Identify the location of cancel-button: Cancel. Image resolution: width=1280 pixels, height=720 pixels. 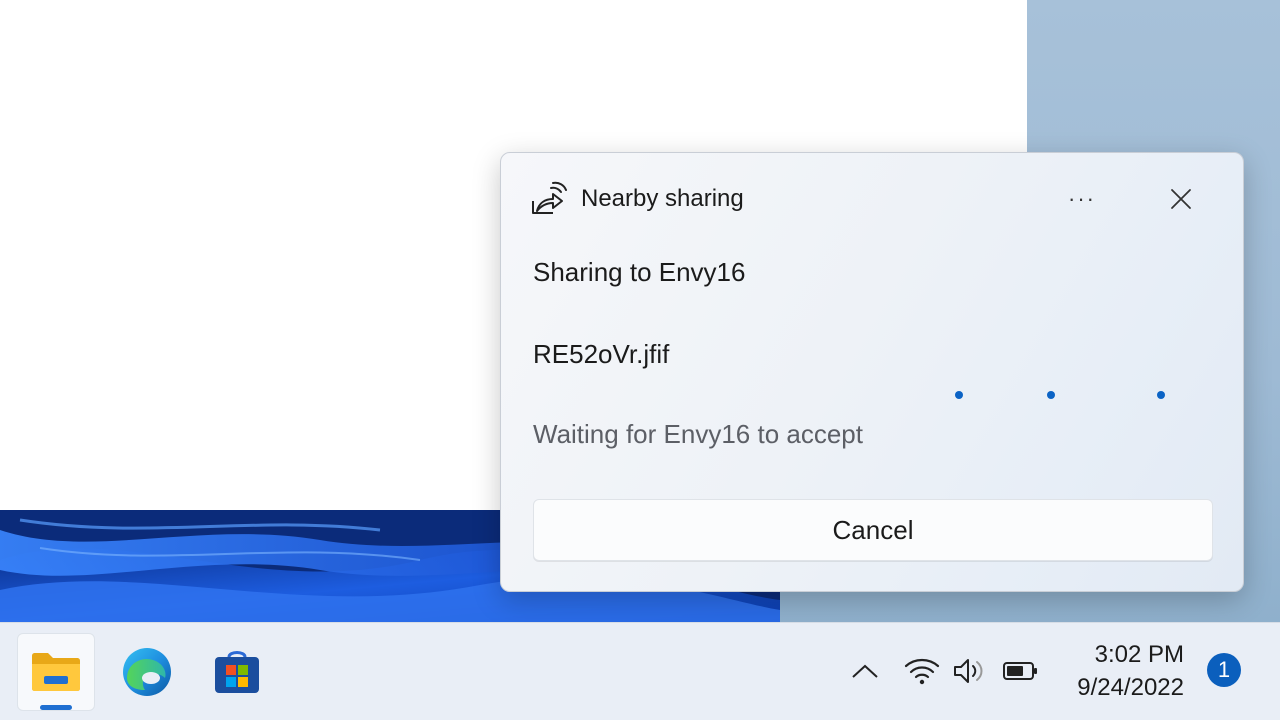
(873, 530).